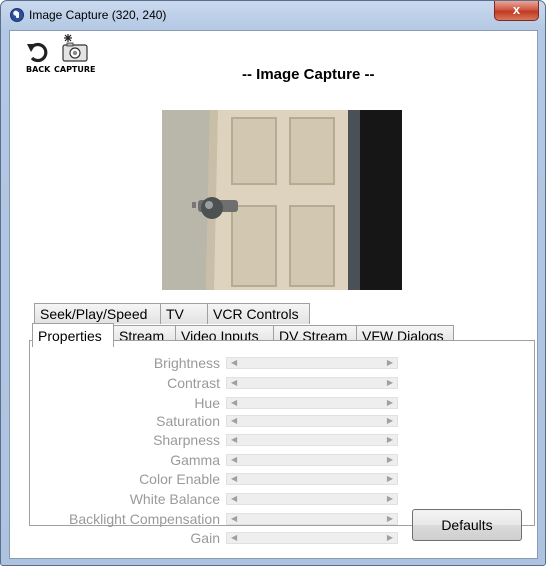 The width and height of the screenshot is (548, 568). I want to click on saturation-slider: ◀ ▶, so click(312, 421).